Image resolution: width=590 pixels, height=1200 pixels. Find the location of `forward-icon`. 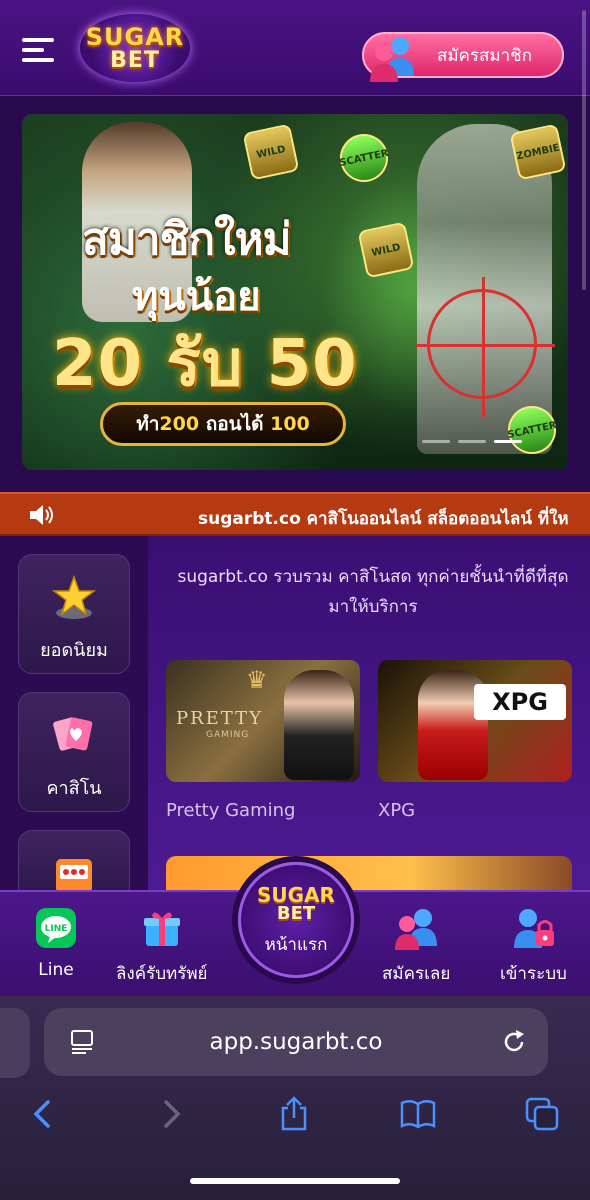

forward-icon is located at coordinates (172, 1114).